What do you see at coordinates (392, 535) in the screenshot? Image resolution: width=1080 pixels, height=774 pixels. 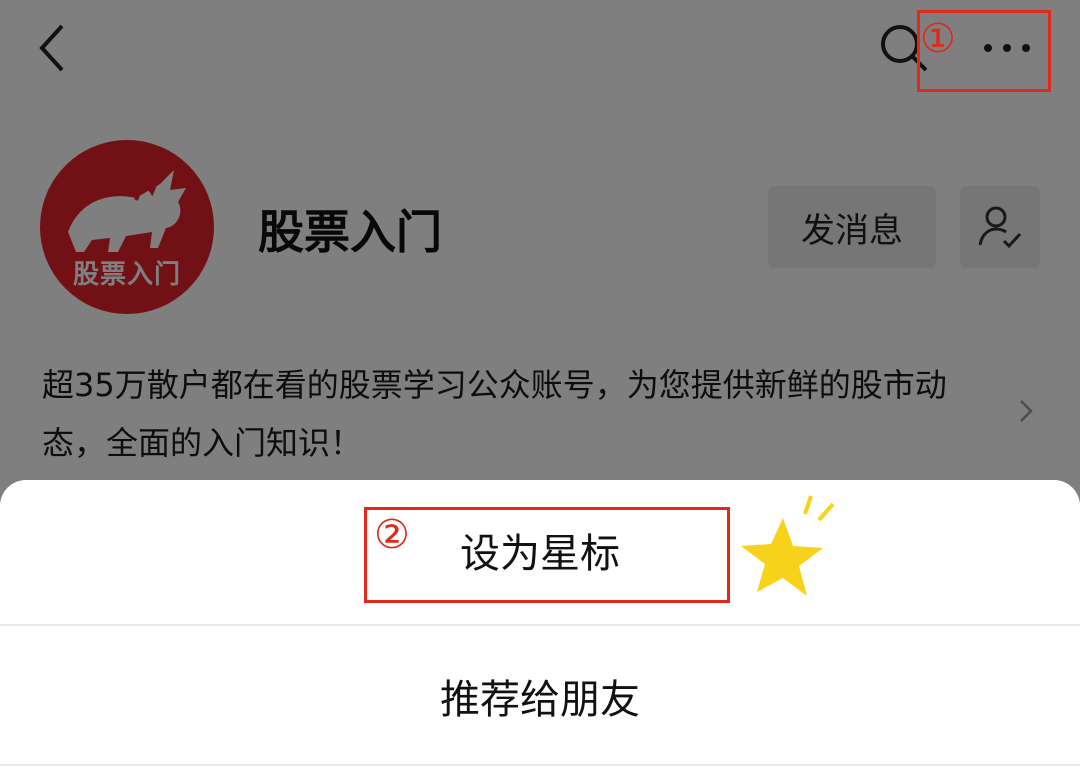 I see `annotation-number-step2: ②` at bounding box center [392, 535].